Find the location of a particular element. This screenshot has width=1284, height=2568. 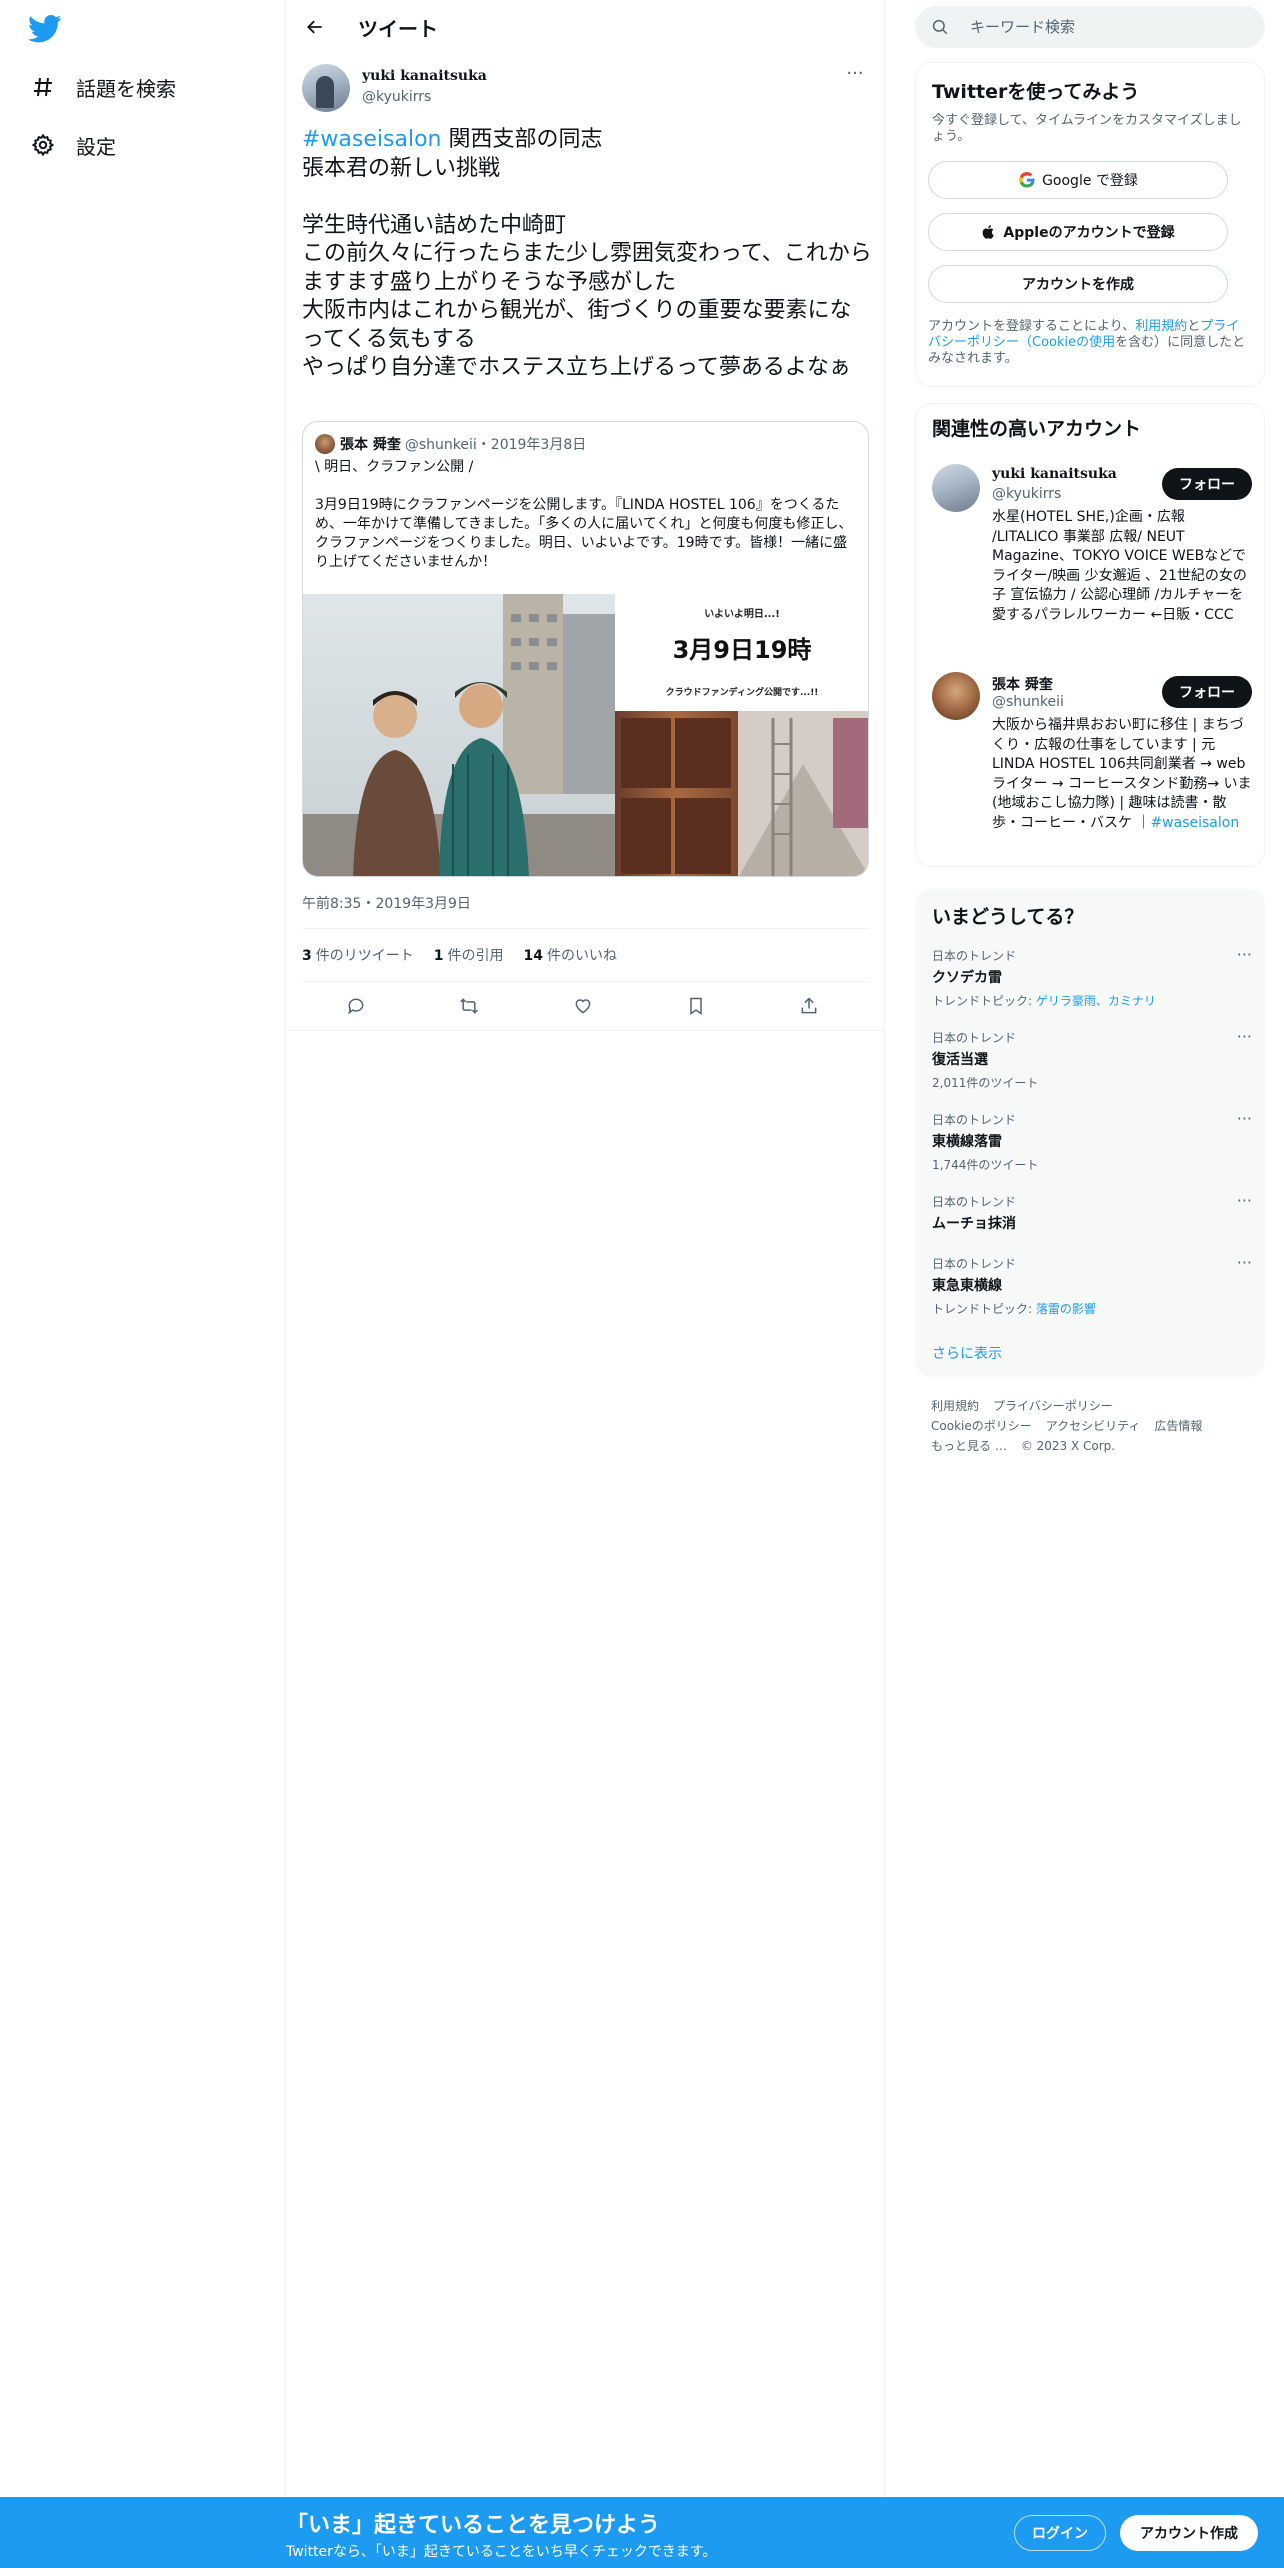

related-account-handle: @kyukirrs is located at coordinates (1026, 494).